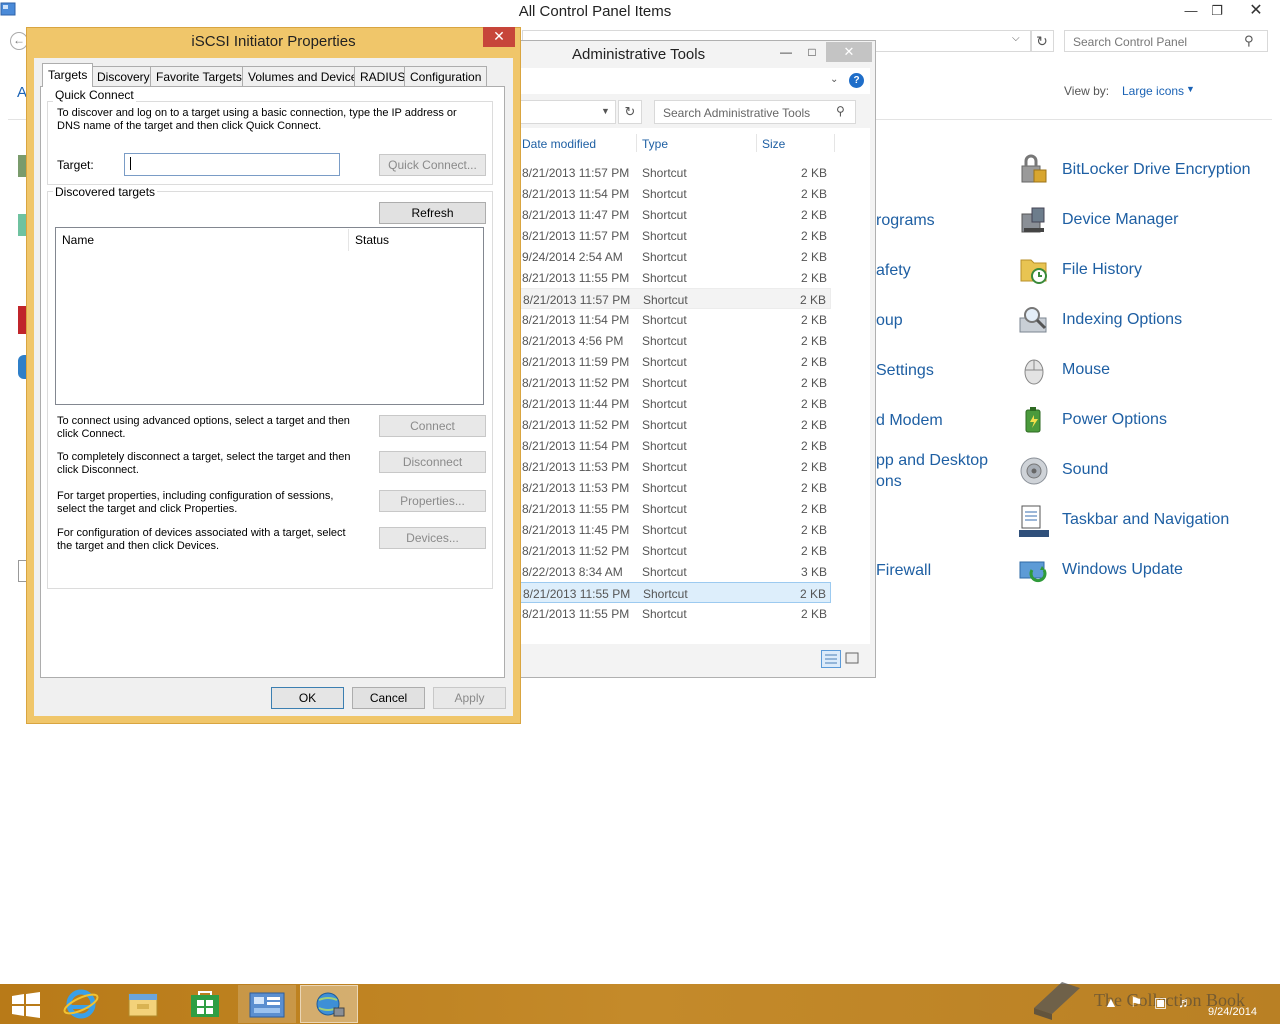  Describe the element at coordinates (655, 144) in the screenshot. I see `column-header-type: Type` at that location.